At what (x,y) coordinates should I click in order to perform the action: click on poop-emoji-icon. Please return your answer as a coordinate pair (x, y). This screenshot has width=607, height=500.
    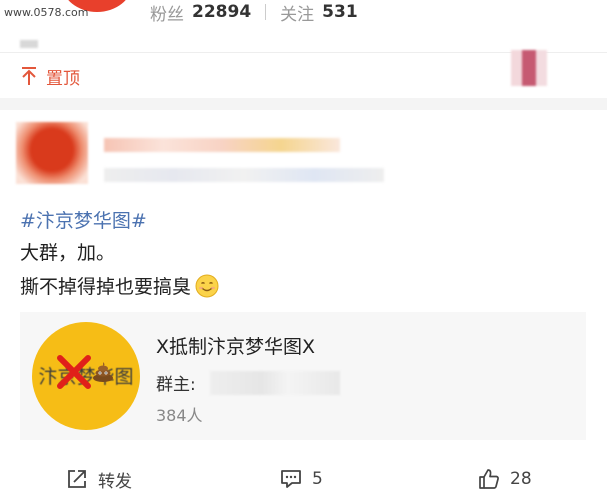
    Looking at the image, I should click on (103, 372).